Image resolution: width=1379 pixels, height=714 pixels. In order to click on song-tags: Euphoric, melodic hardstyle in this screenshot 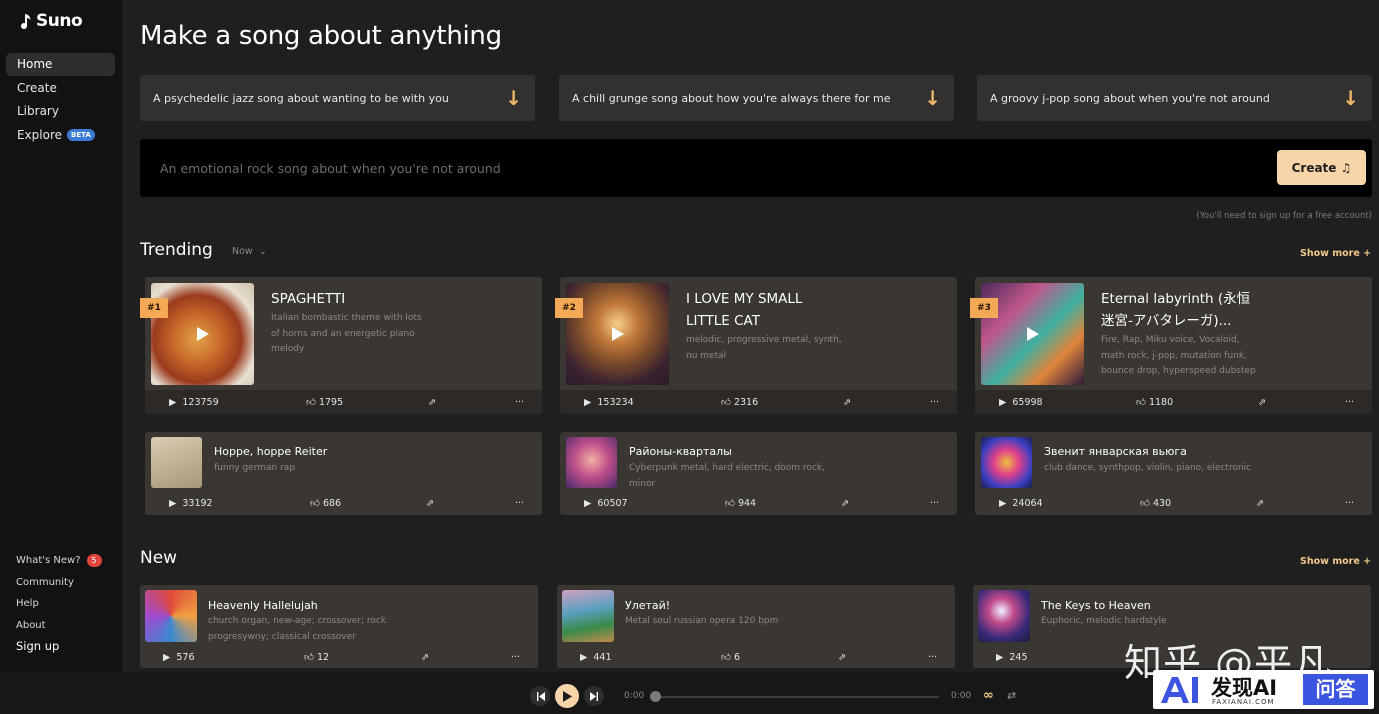, I will do `click(1104, 621)`.